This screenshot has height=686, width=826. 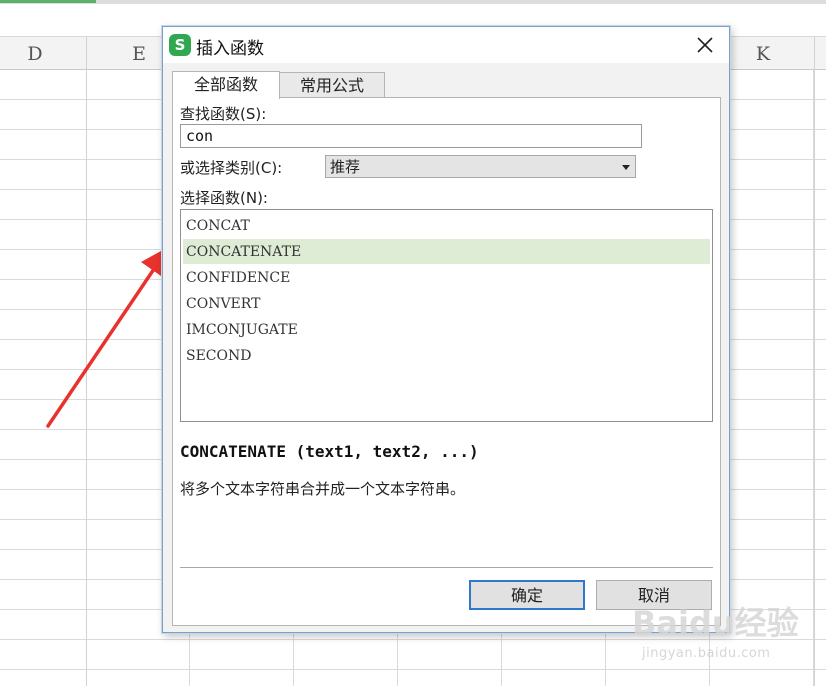 What do you see at coordinates (180, 45) in the screenshot?
I see `wps-app-icon: S` at bounding box center [180, 45].